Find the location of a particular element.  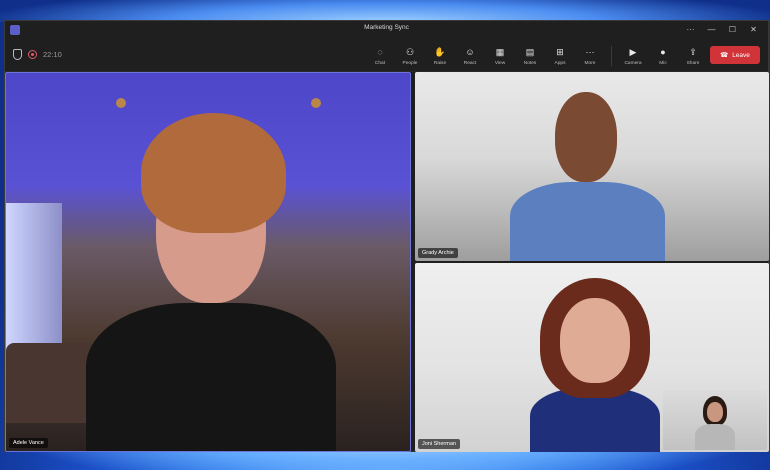

raise-hand-button: ✋ Raise is located at coordinates (440, 56).